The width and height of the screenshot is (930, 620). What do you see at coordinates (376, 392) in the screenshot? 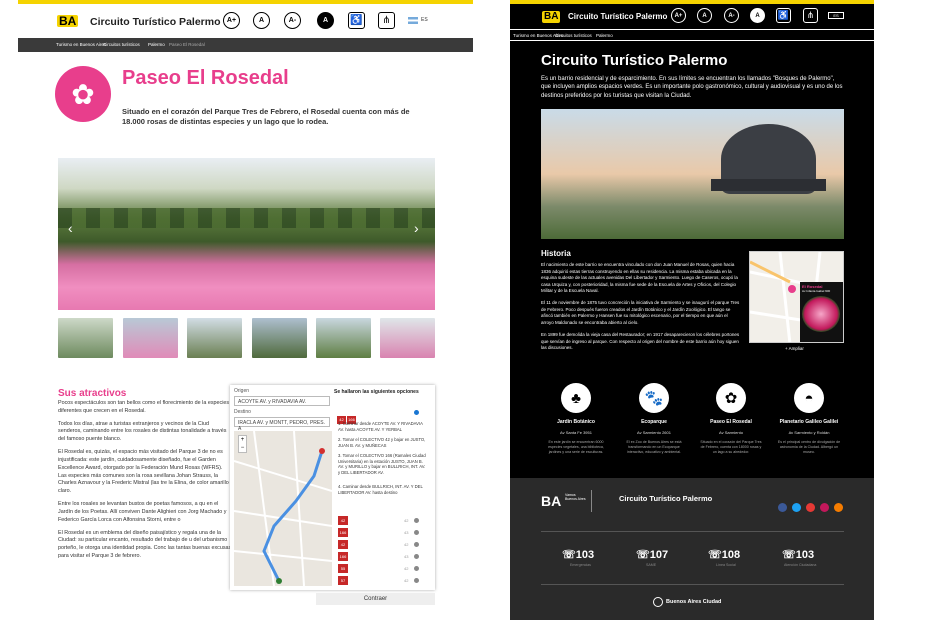
I see `results-title: Se hallaron las siguientes opciones` at bounding box center [376, 392].